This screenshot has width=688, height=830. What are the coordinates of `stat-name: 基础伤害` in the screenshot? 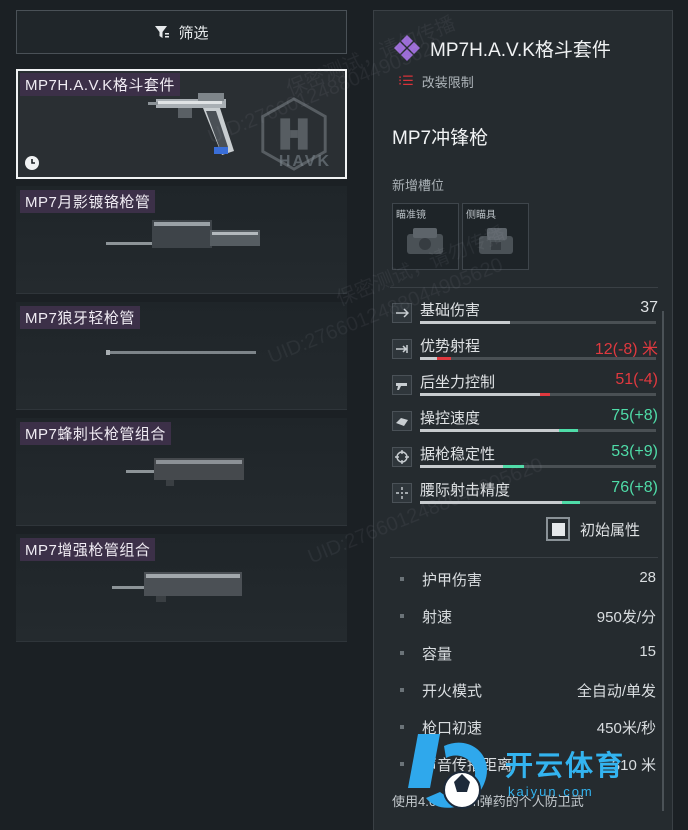 It's located at (450, 310).